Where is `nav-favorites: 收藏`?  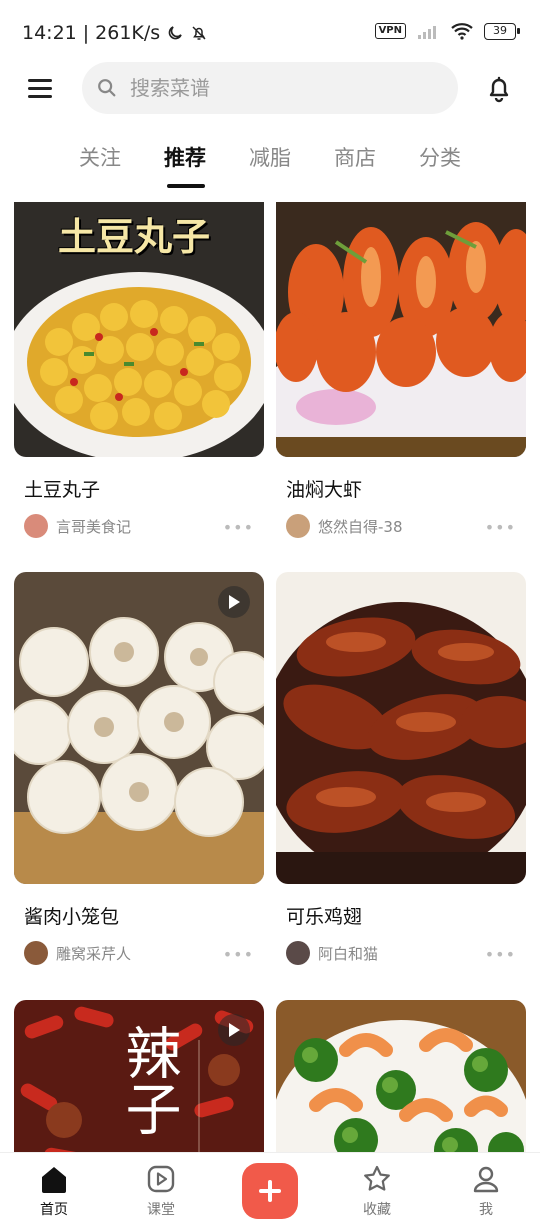
nav-favorites: 收藏 is located at coordinates (377, 1191).